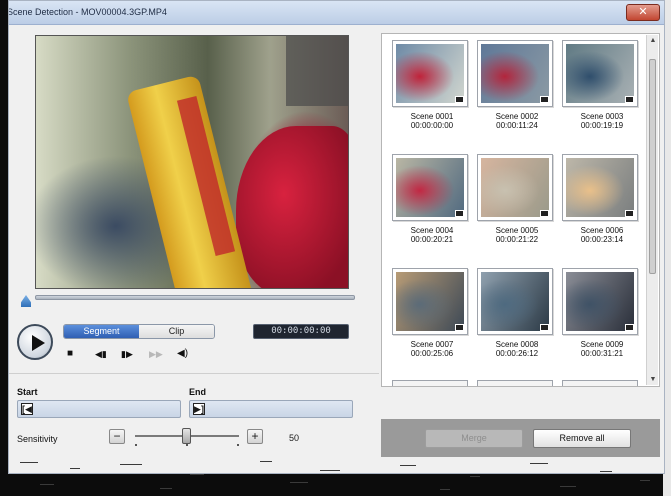  What do you see at coordinates (27, 409) in the screenshot?
I see `set-start-icon: [◀` at bounding box center [27, 409].